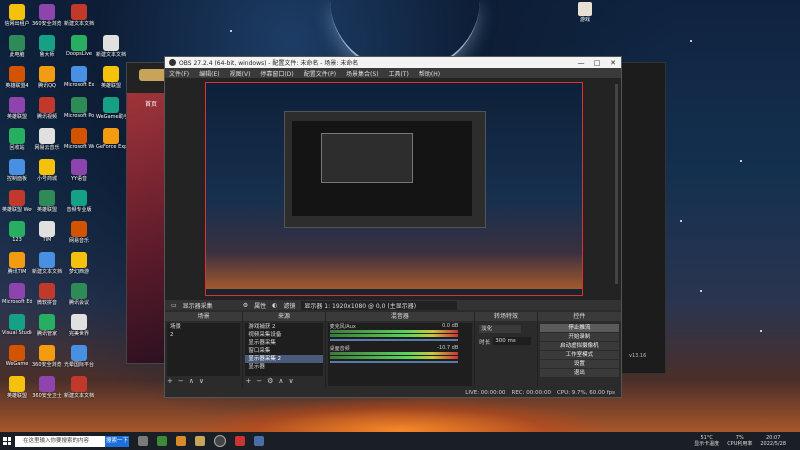 Image resolution: width=800 pixels, height=450 pixels. I want to click on gpu-temp-widget: 51°C 显示卡温度, so click(706, 441).